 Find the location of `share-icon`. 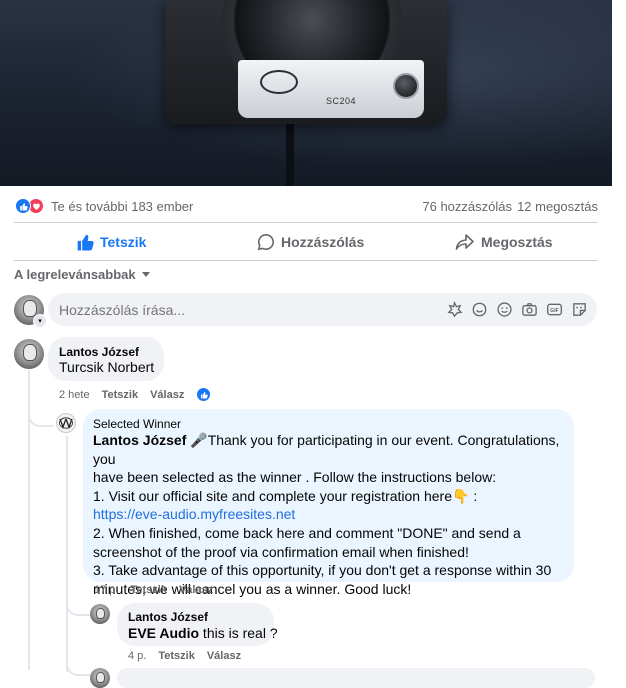

share-icon is located at coordinates (464, 242).